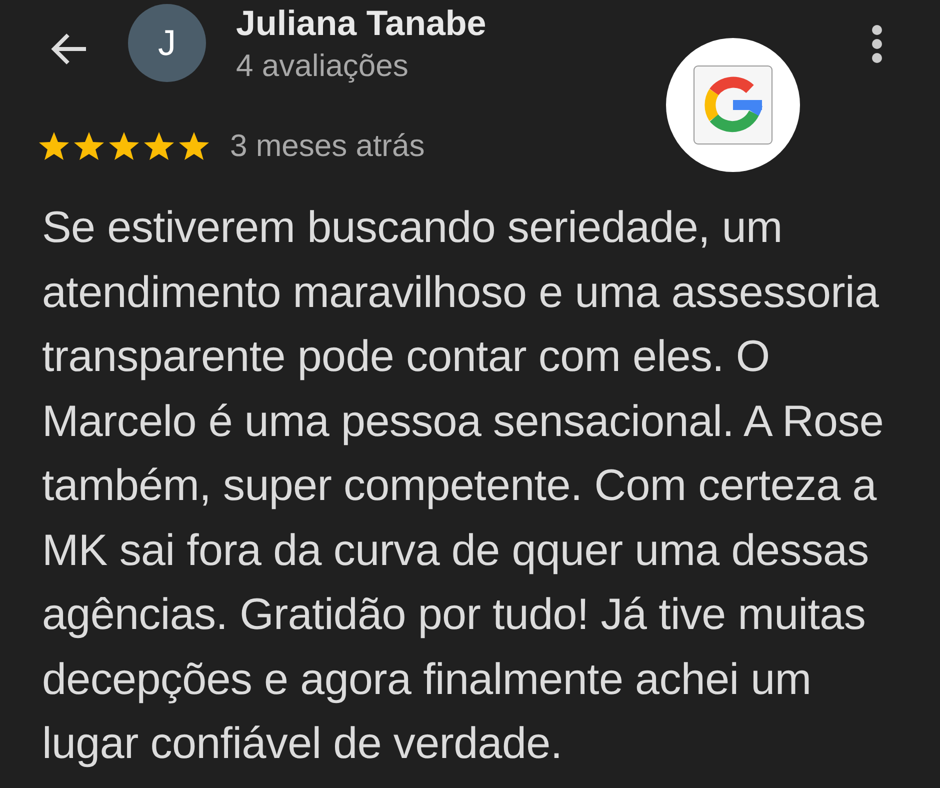 The width and height of the screenshot is (940, 788). What do you see at coordinates (877, 44) in the screenshot?
I see `more-menu-icon` at bounding box center [877, 44].